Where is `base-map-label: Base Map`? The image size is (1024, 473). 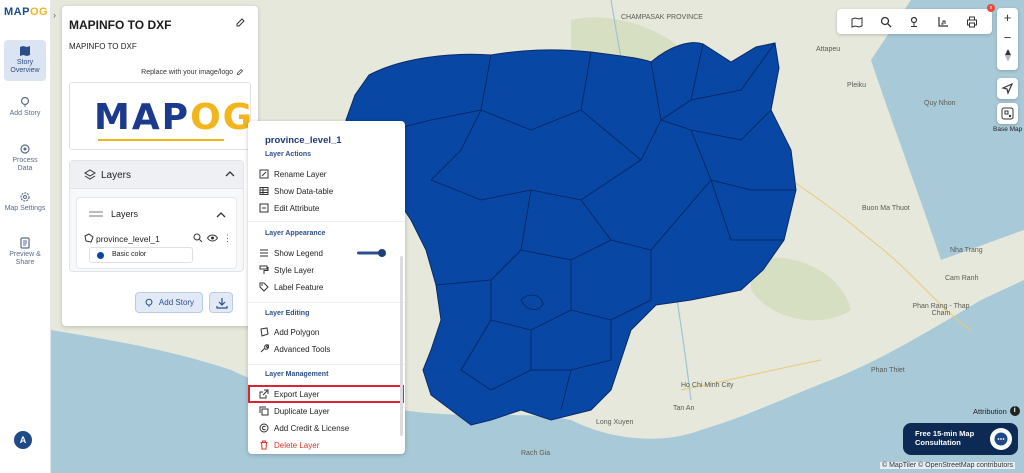 base-map-label: Base Map is located at coordinates (1008, 129).